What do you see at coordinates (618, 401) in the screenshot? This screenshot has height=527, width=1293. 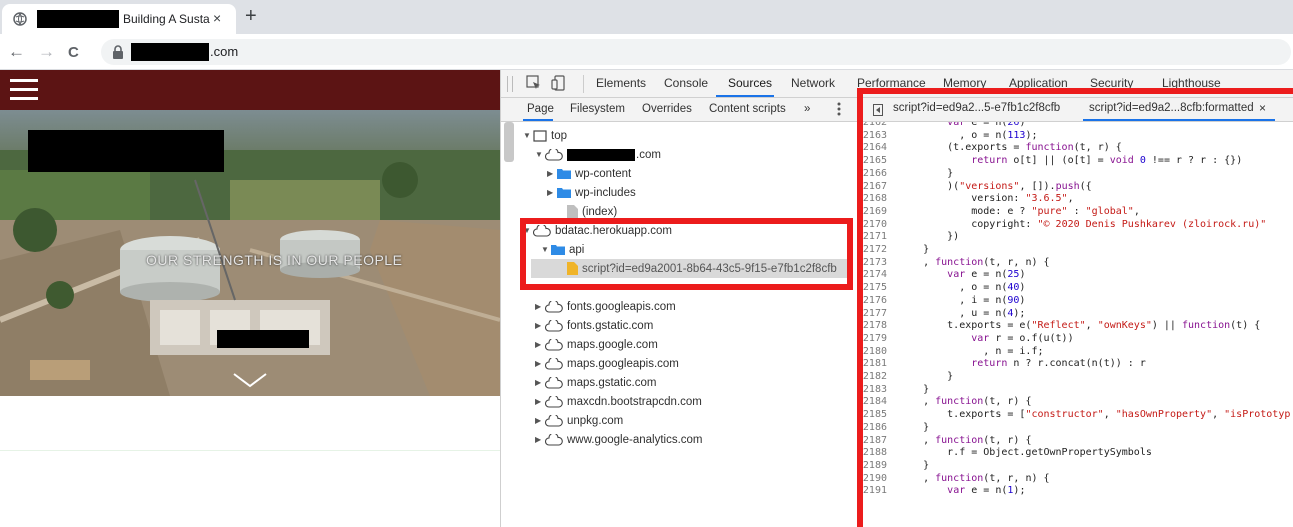 I see `tree-item-maxcdn: ▶ maxcdn.bootstrapcdn.com` at bounding box center [618, 401].